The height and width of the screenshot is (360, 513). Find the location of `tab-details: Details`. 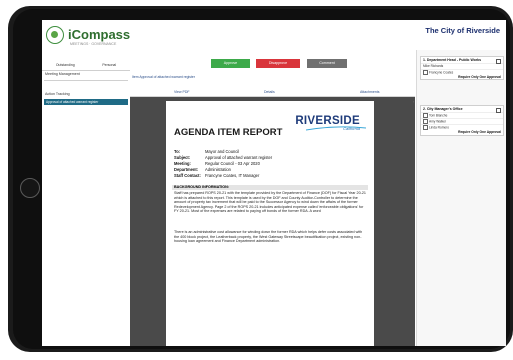

tab-details: Details is located at coordinates (269, 92).